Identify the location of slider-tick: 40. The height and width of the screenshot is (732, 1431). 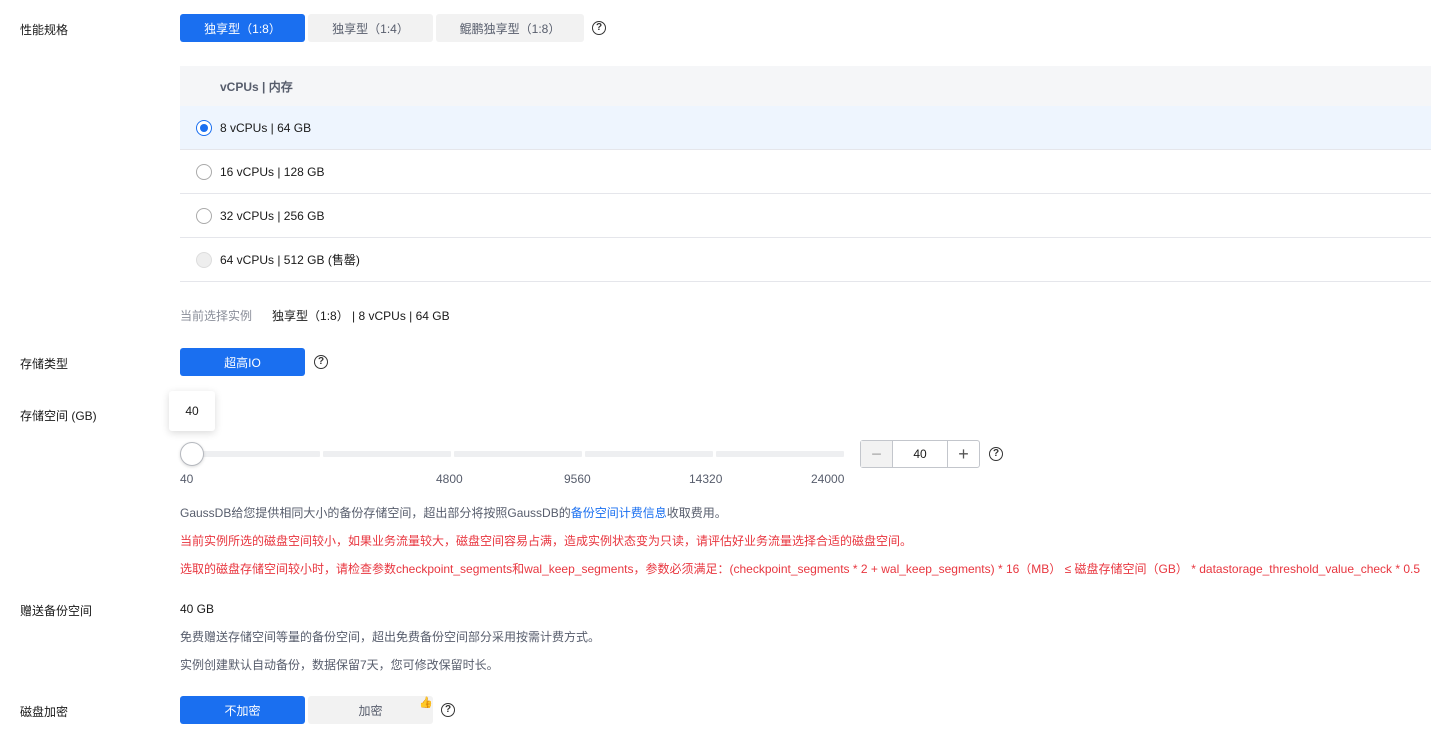
(187, 479).